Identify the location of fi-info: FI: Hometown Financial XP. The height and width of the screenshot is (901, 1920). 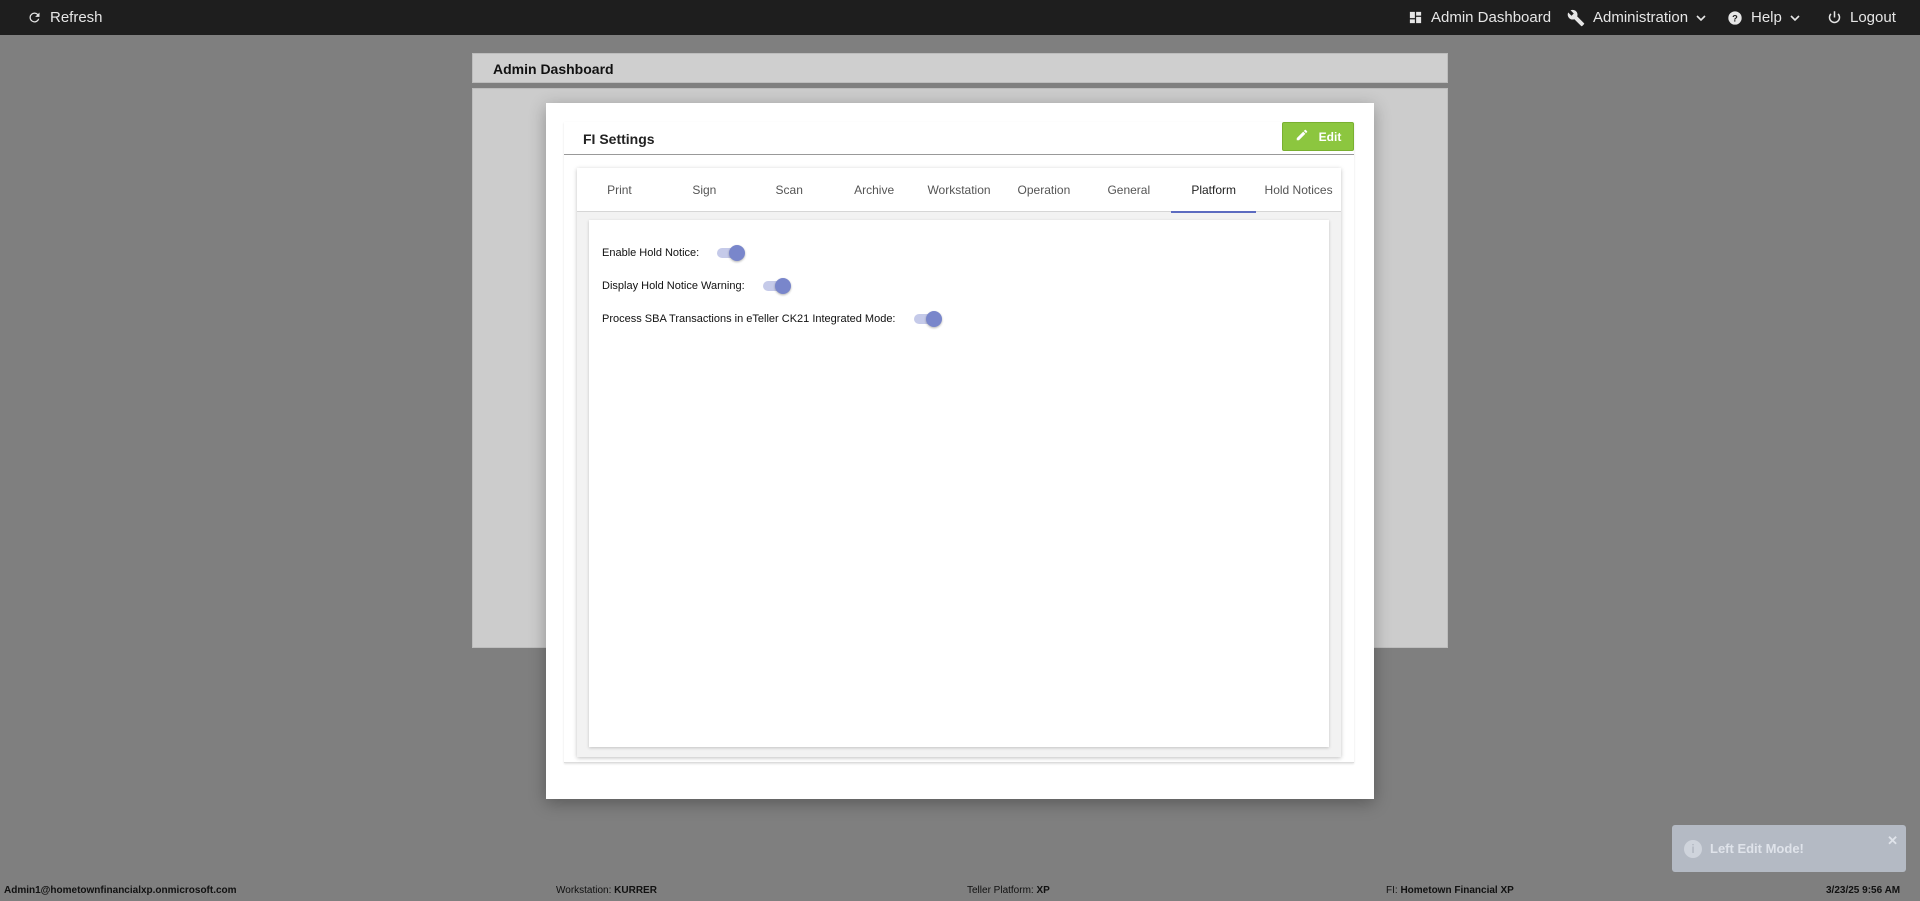
(1450, 890).